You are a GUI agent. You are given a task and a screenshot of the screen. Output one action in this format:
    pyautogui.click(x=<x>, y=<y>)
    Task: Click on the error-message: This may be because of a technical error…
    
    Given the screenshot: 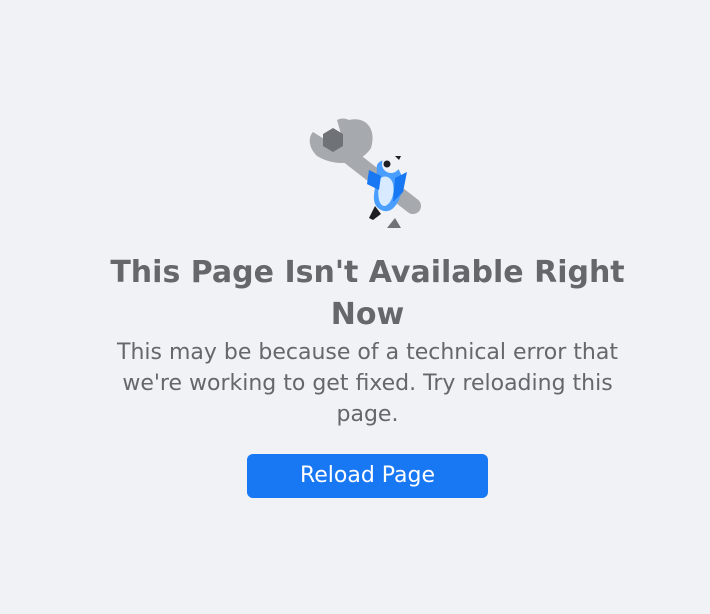 What is the action you would take?
    pyautogui.click(x=367, y=383)
    